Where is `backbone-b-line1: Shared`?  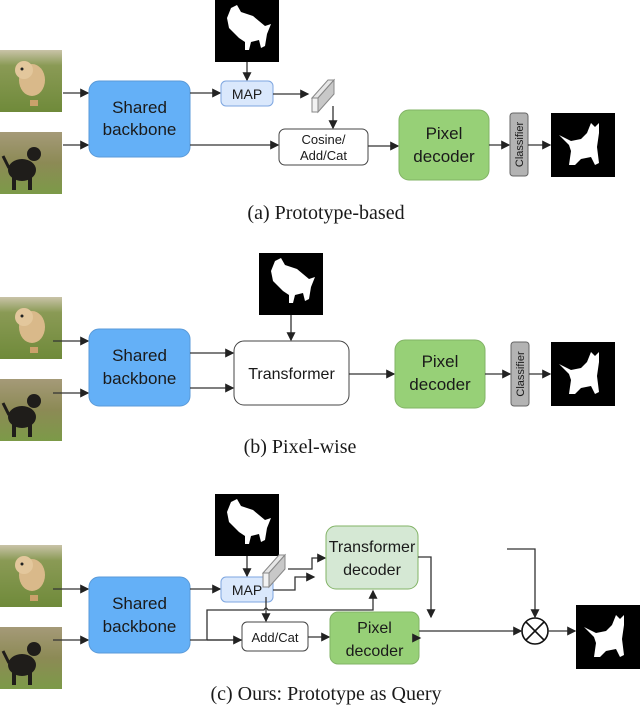 backbone-b-line1: Shared is located at coordinates (139, 355).